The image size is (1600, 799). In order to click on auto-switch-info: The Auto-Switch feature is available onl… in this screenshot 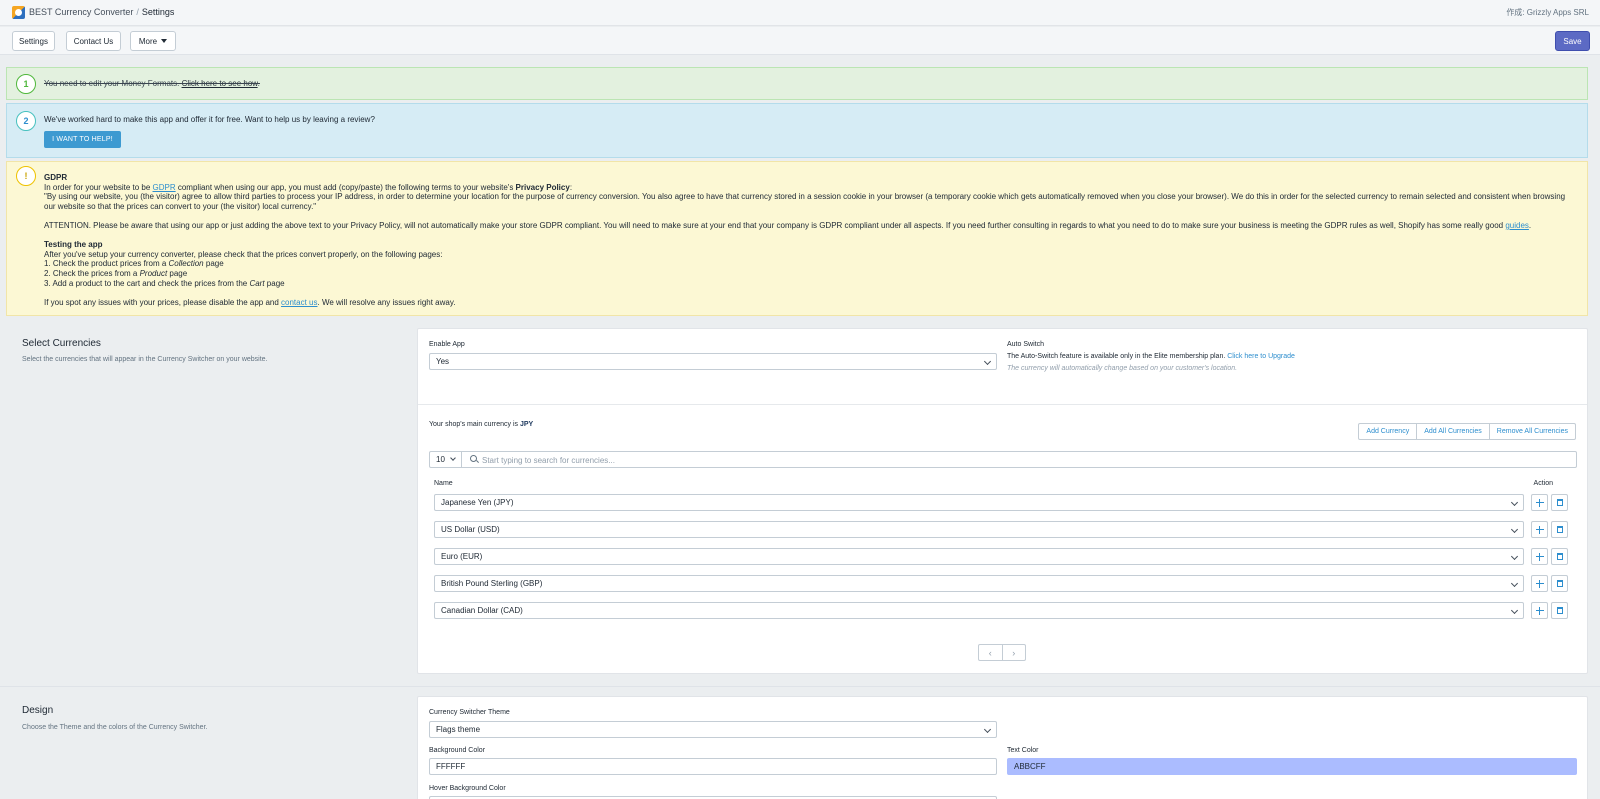, I will do `click(1151, 356)`.